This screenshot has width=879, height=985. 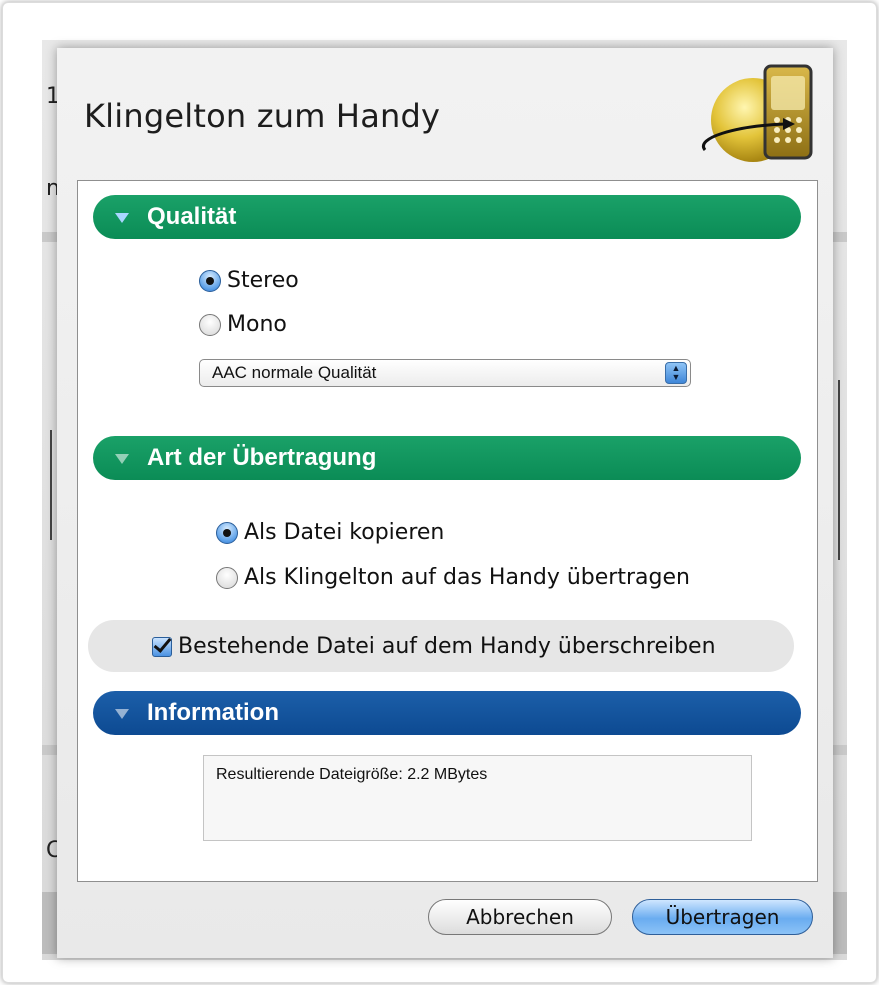 I want to click on quality-section-label: Qualität, so click(x=192, y=216).